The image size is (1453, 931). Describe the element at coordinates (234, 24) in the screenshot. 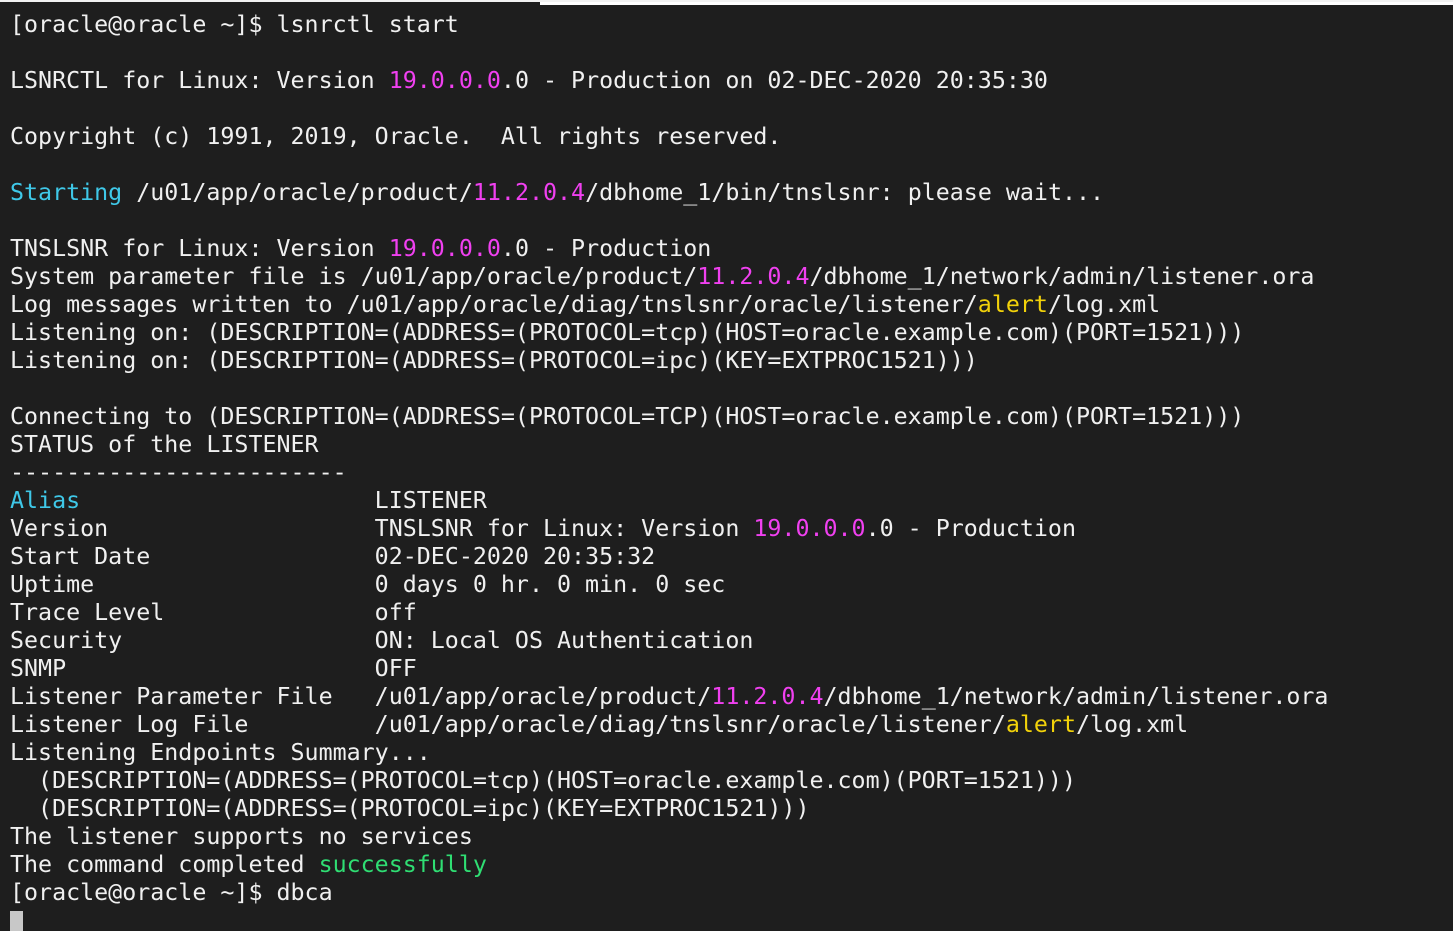

I see `terminal-text: [oracle@oracle ~]$ lsnrctl start` at that location.